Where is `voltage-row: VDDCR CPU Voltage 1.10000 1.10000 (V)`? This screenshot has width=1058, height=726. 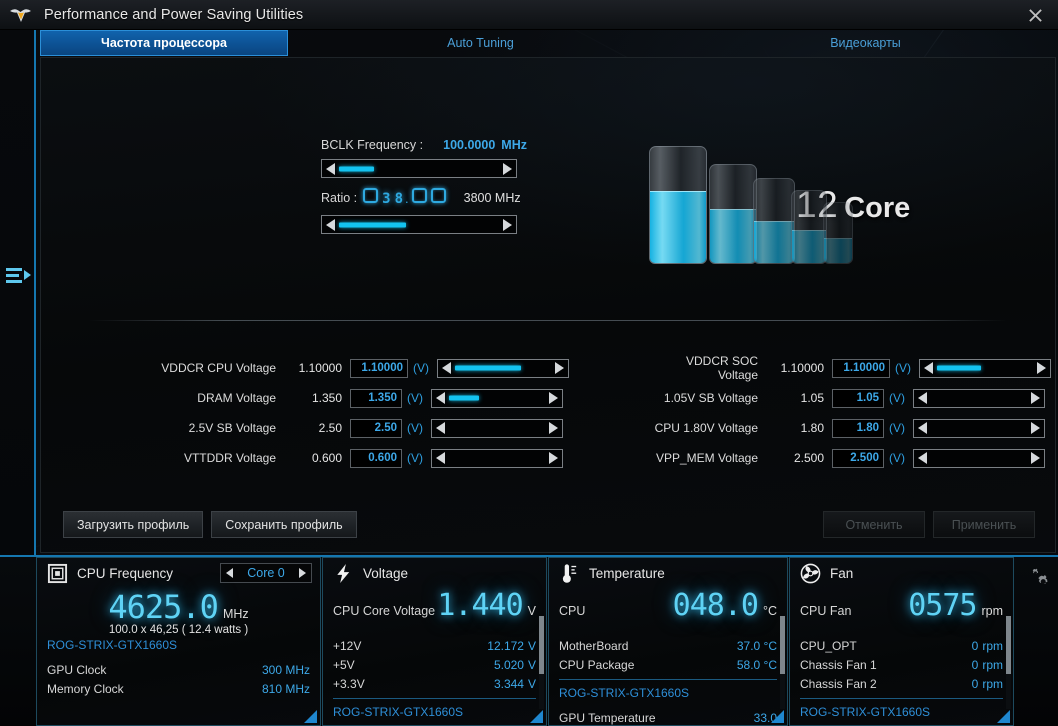
voltage-row: VDDCR CPU Voltage 1.10000 1.10000 (V) is located at coordinates (411, 368).